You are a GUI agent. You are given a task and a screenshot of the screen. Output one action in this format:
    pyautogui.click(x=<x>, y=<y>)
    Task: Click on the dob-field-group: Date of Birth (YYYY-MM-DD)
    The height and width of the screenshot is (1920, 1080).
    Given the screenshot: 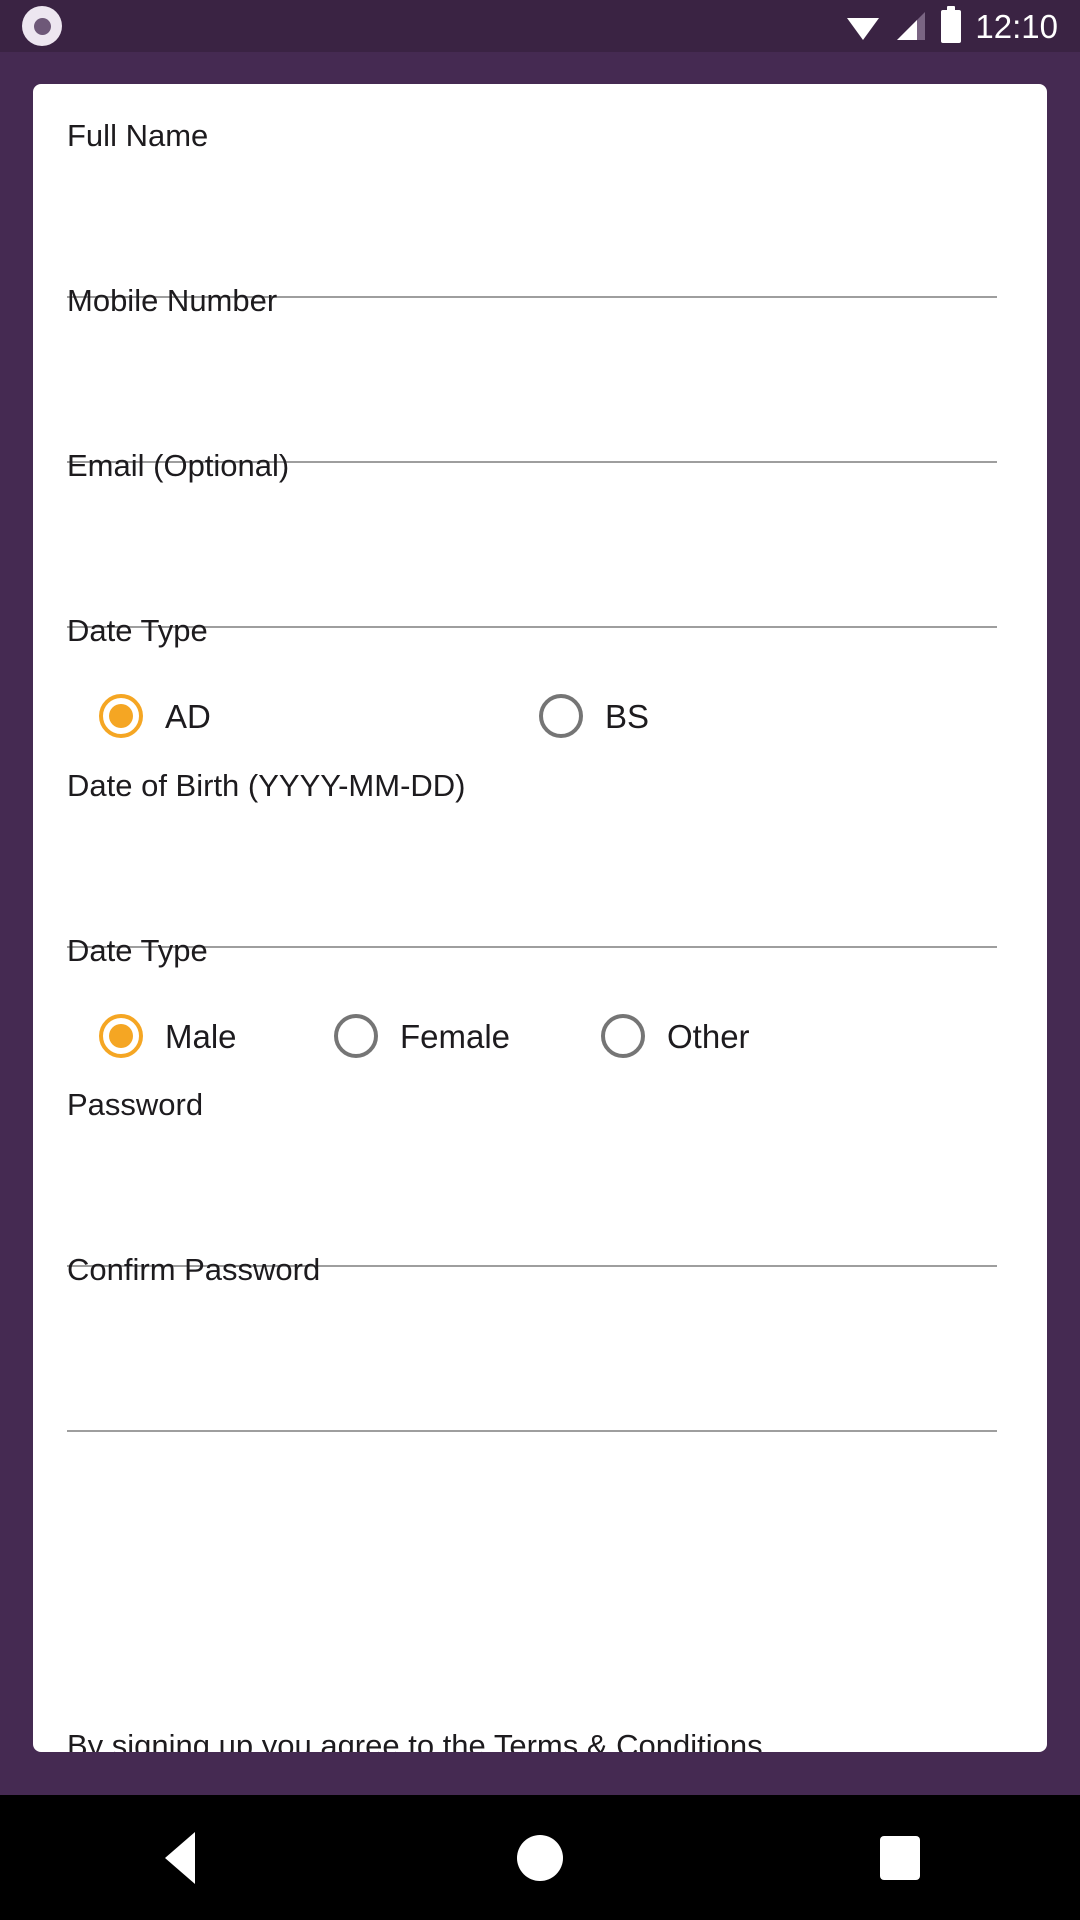 What is the action you would take?
    pyautogui.click(x=532, y=858)
    